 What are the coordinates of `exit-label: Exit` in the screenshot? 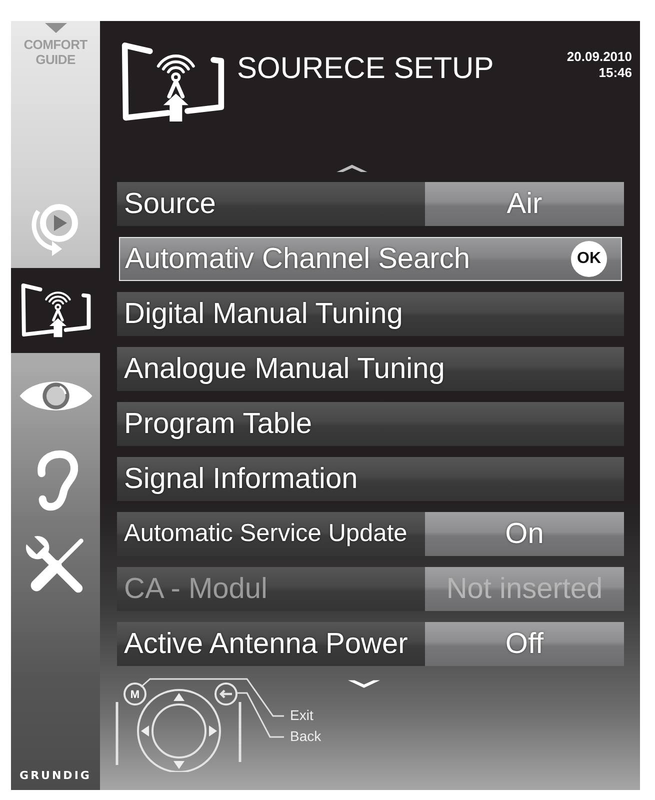 It's located at (302, 715).